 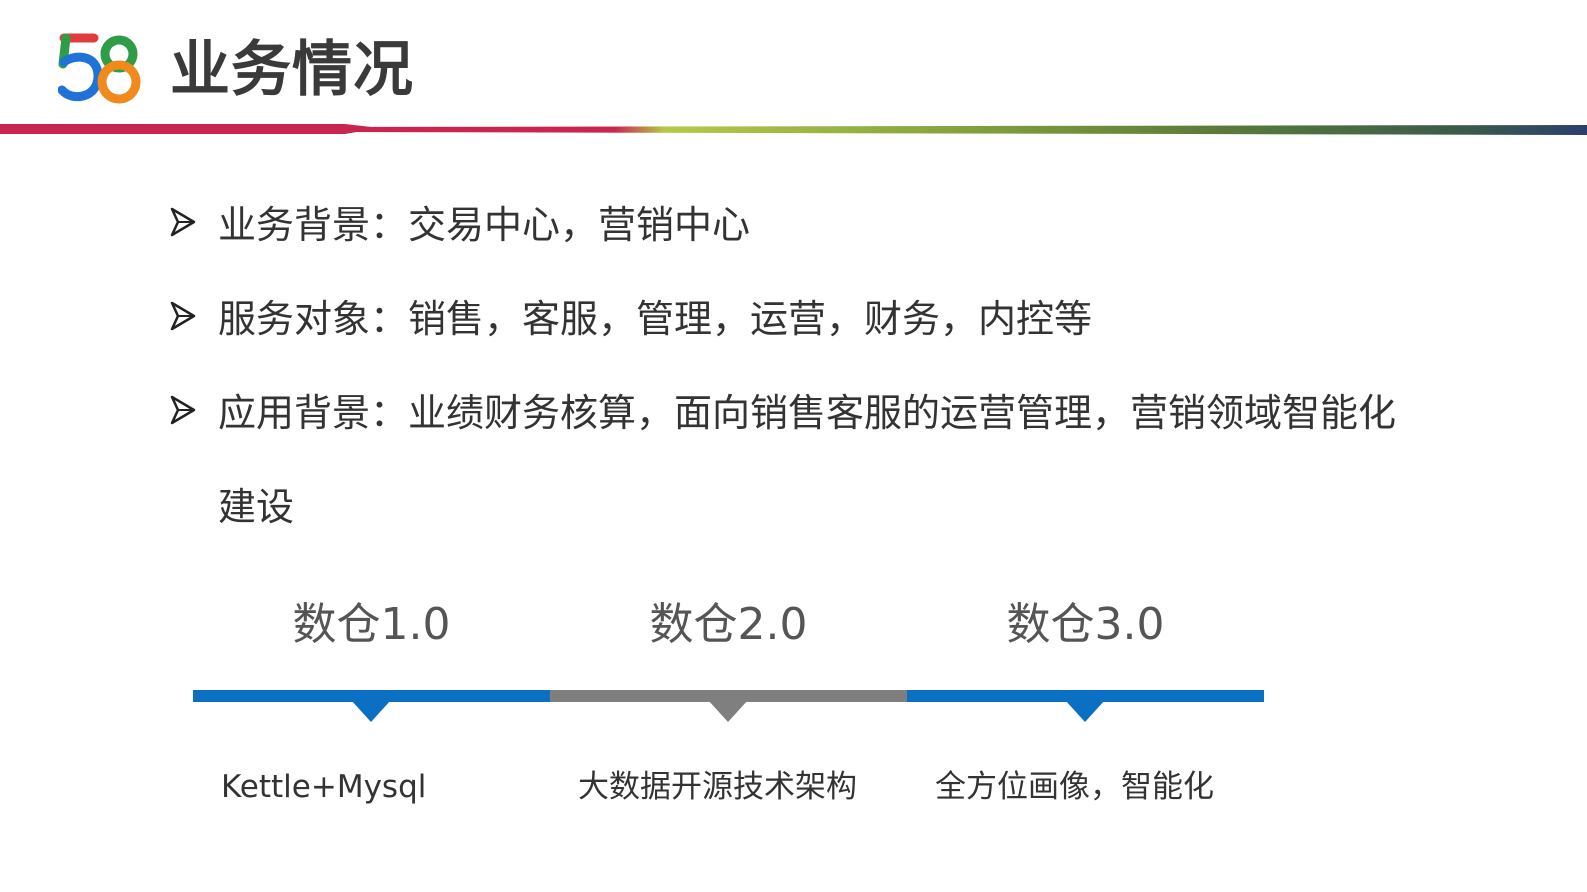 I want to click on header-divider, so click(x=793, y=129).